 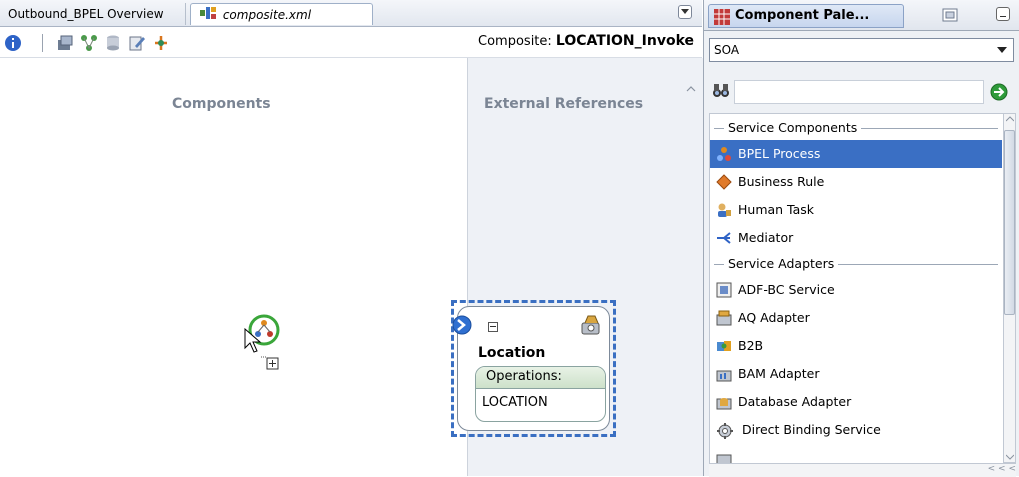 I want to click on palette-item-b2b: B2B, so click(x=856, y=346).